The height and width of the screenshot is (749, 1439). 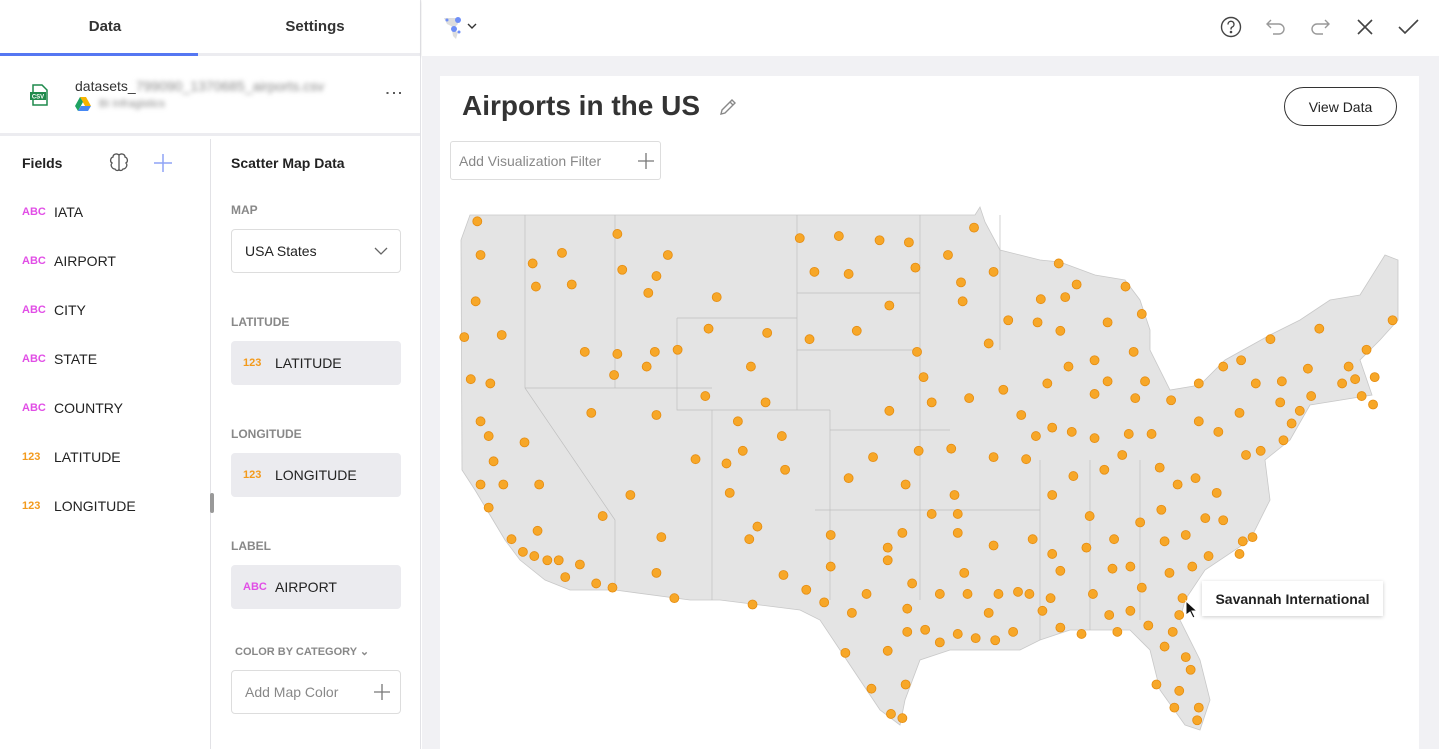 What do you see at coordinates (105, 260) in the screenshot?
I see `field-item-airport: ABC AIRPORT` at bounding box center [105, 260].